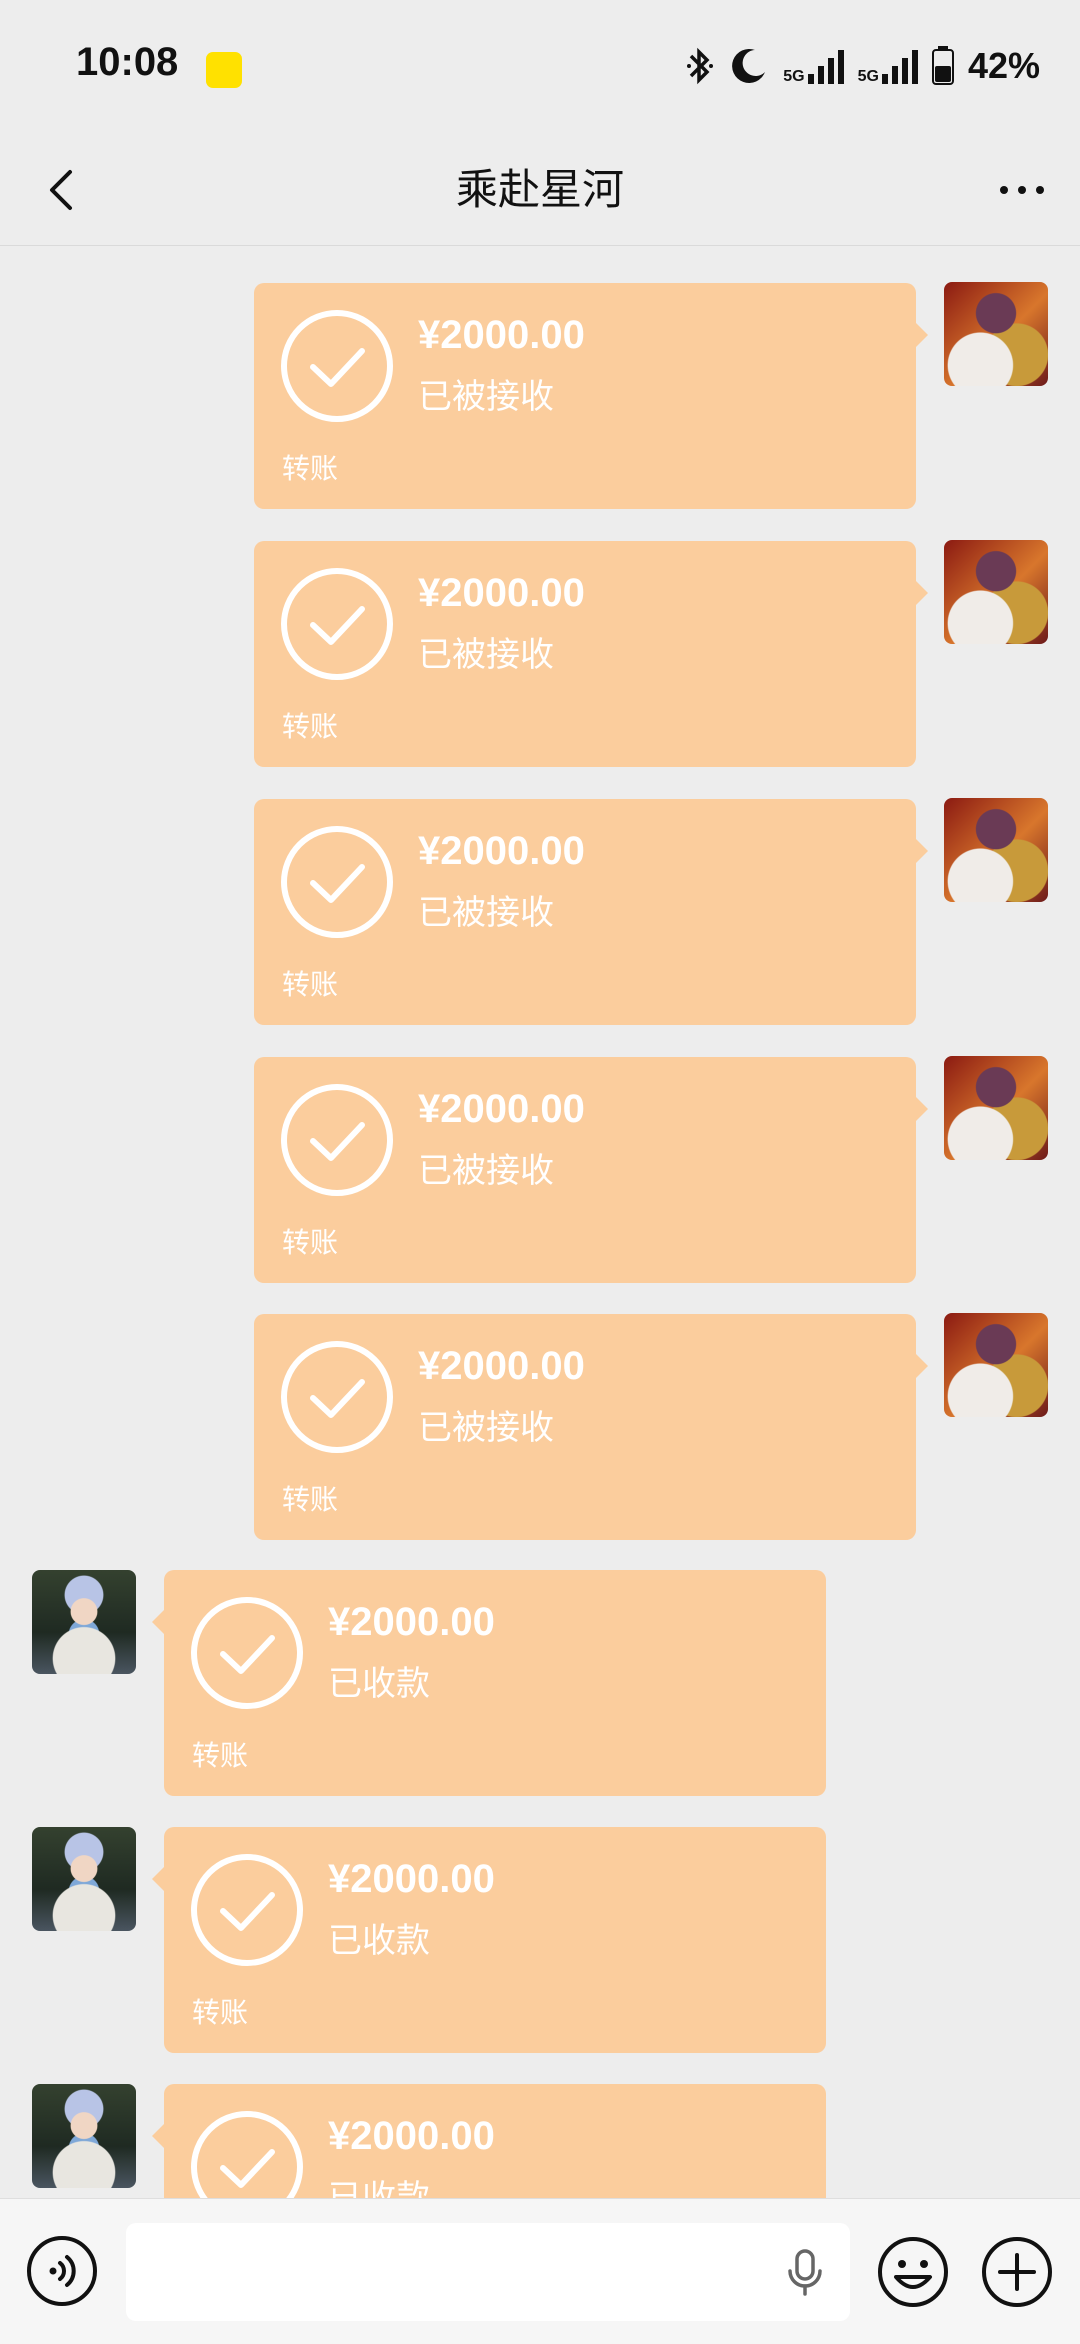 This screenshot has width=1080, height=2344. What do you see at coordinates (913, 2272) in the screenshot?
I see `emoji-icon` at bounding box center [913, 2272].